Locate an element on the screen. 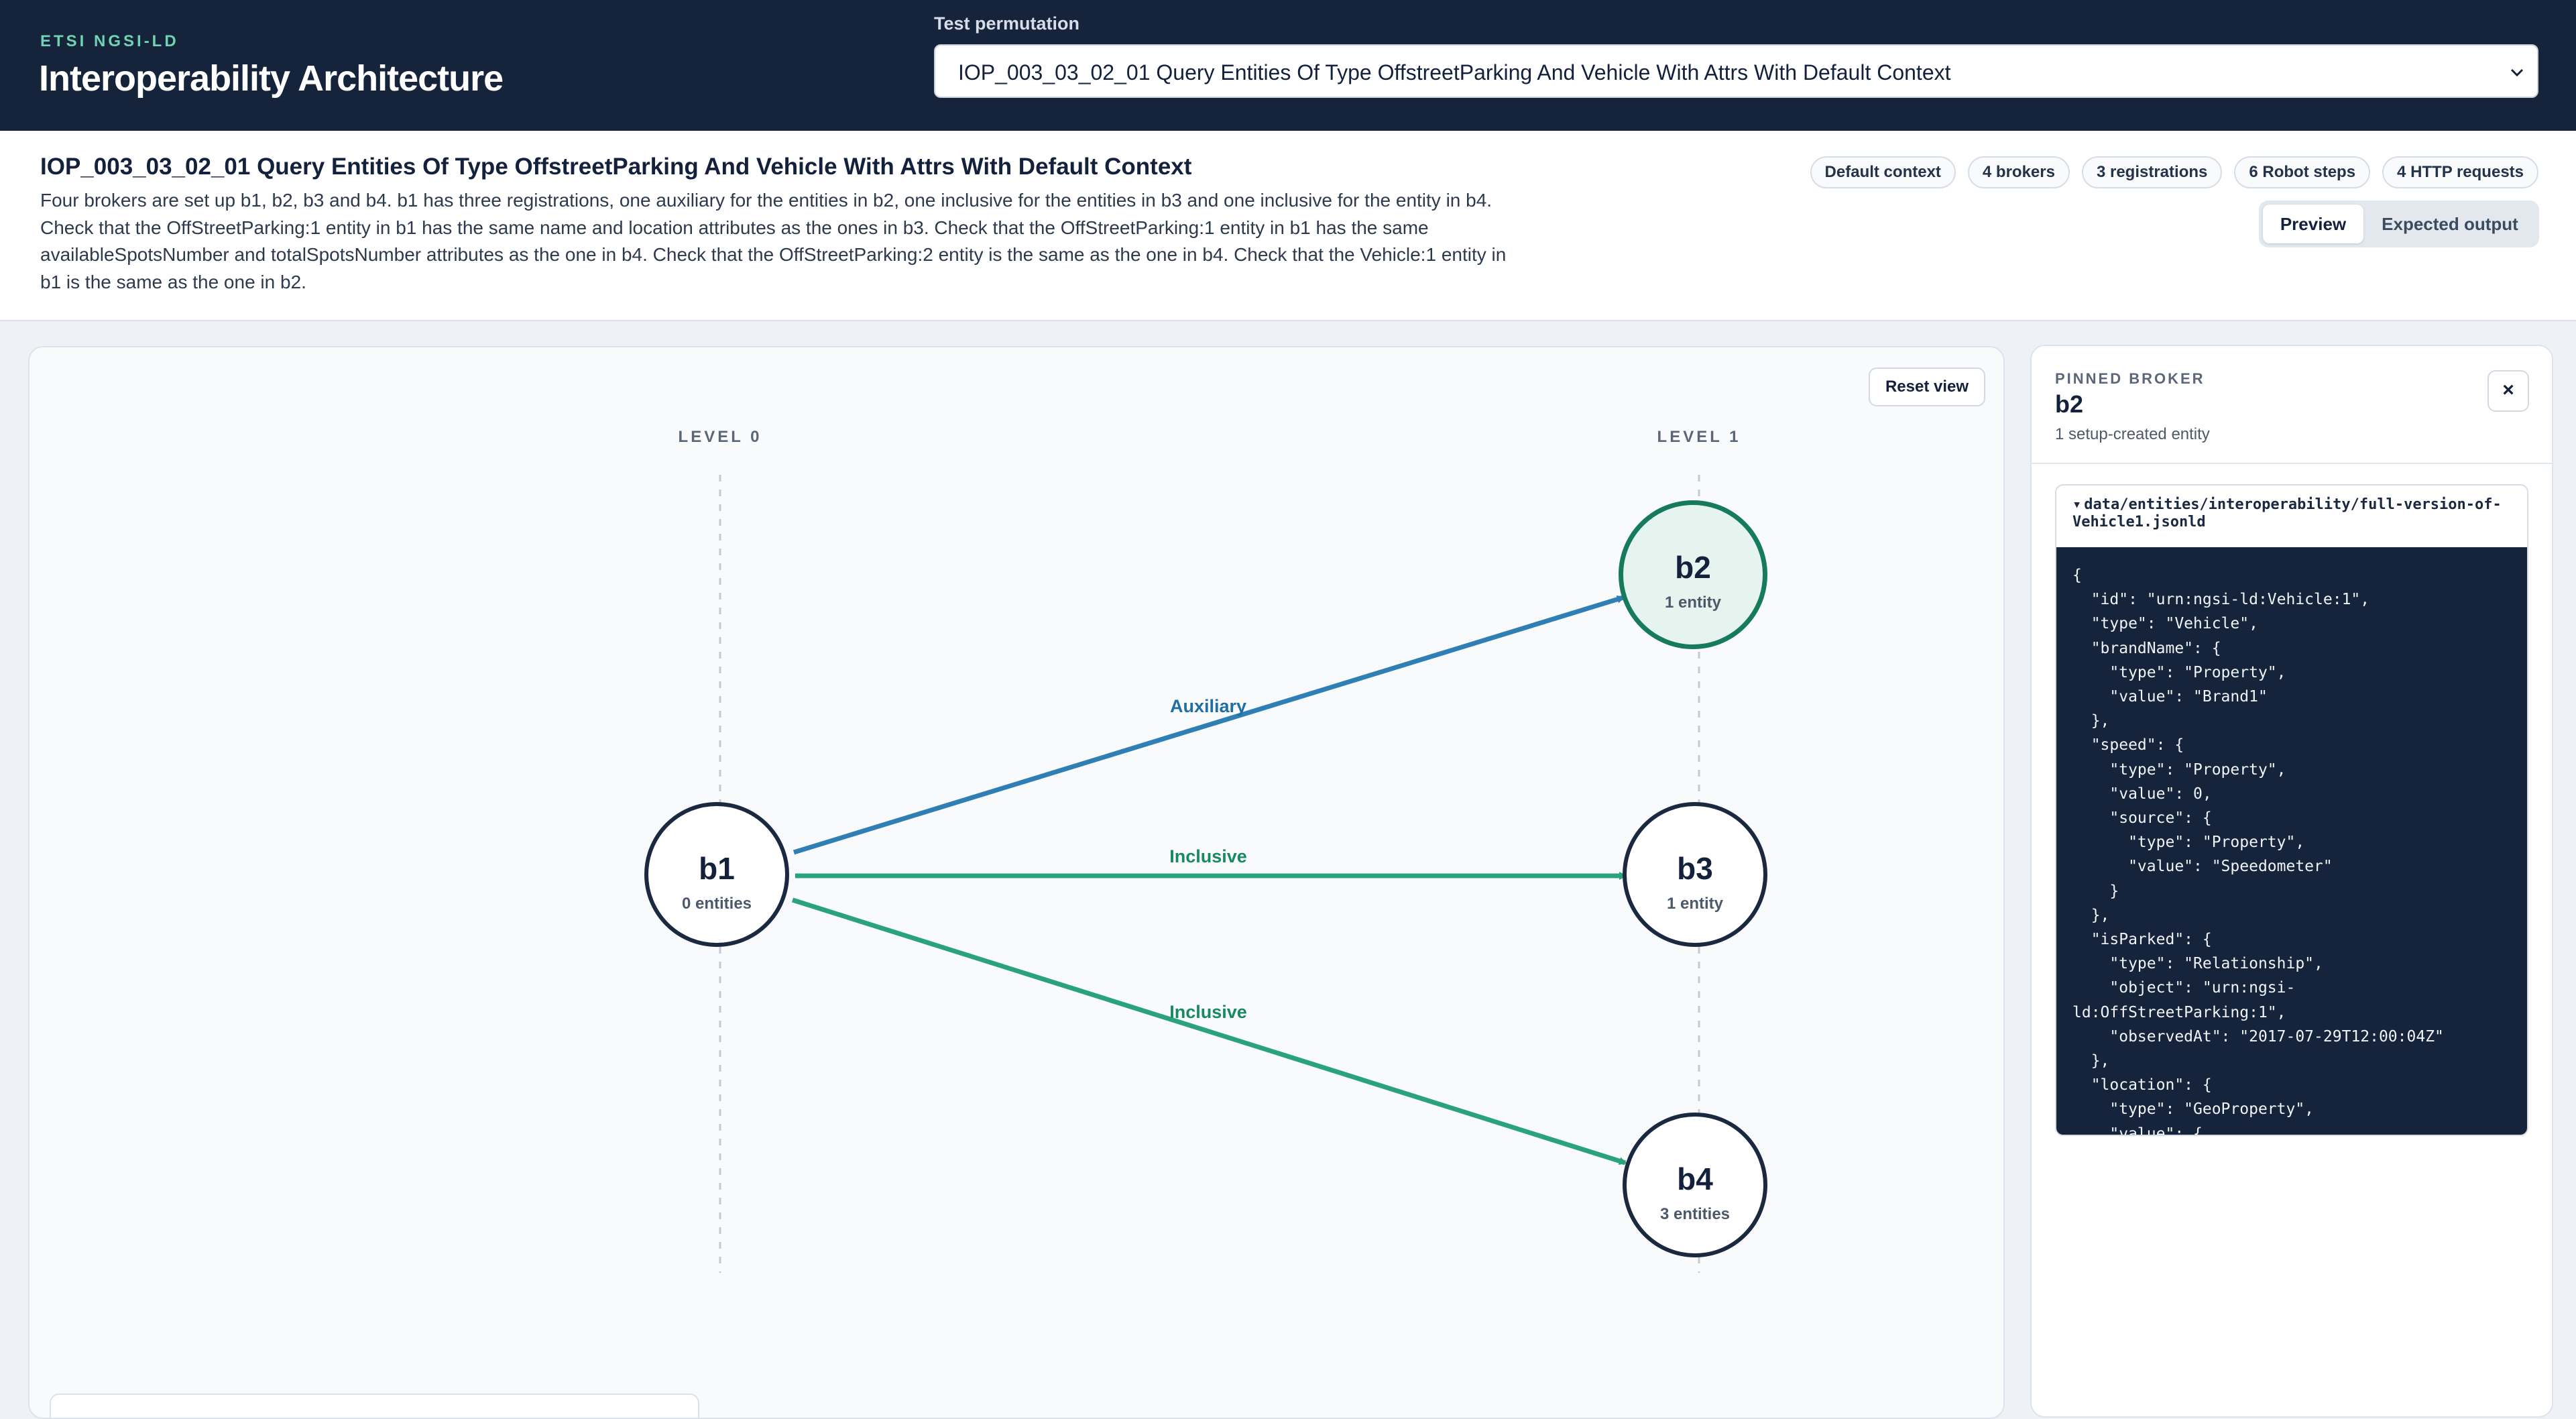 Image resolution: width=2576 pixels, height=1419 pixels. permutation-label: Test permutation is located at coordinates (1007, 23).